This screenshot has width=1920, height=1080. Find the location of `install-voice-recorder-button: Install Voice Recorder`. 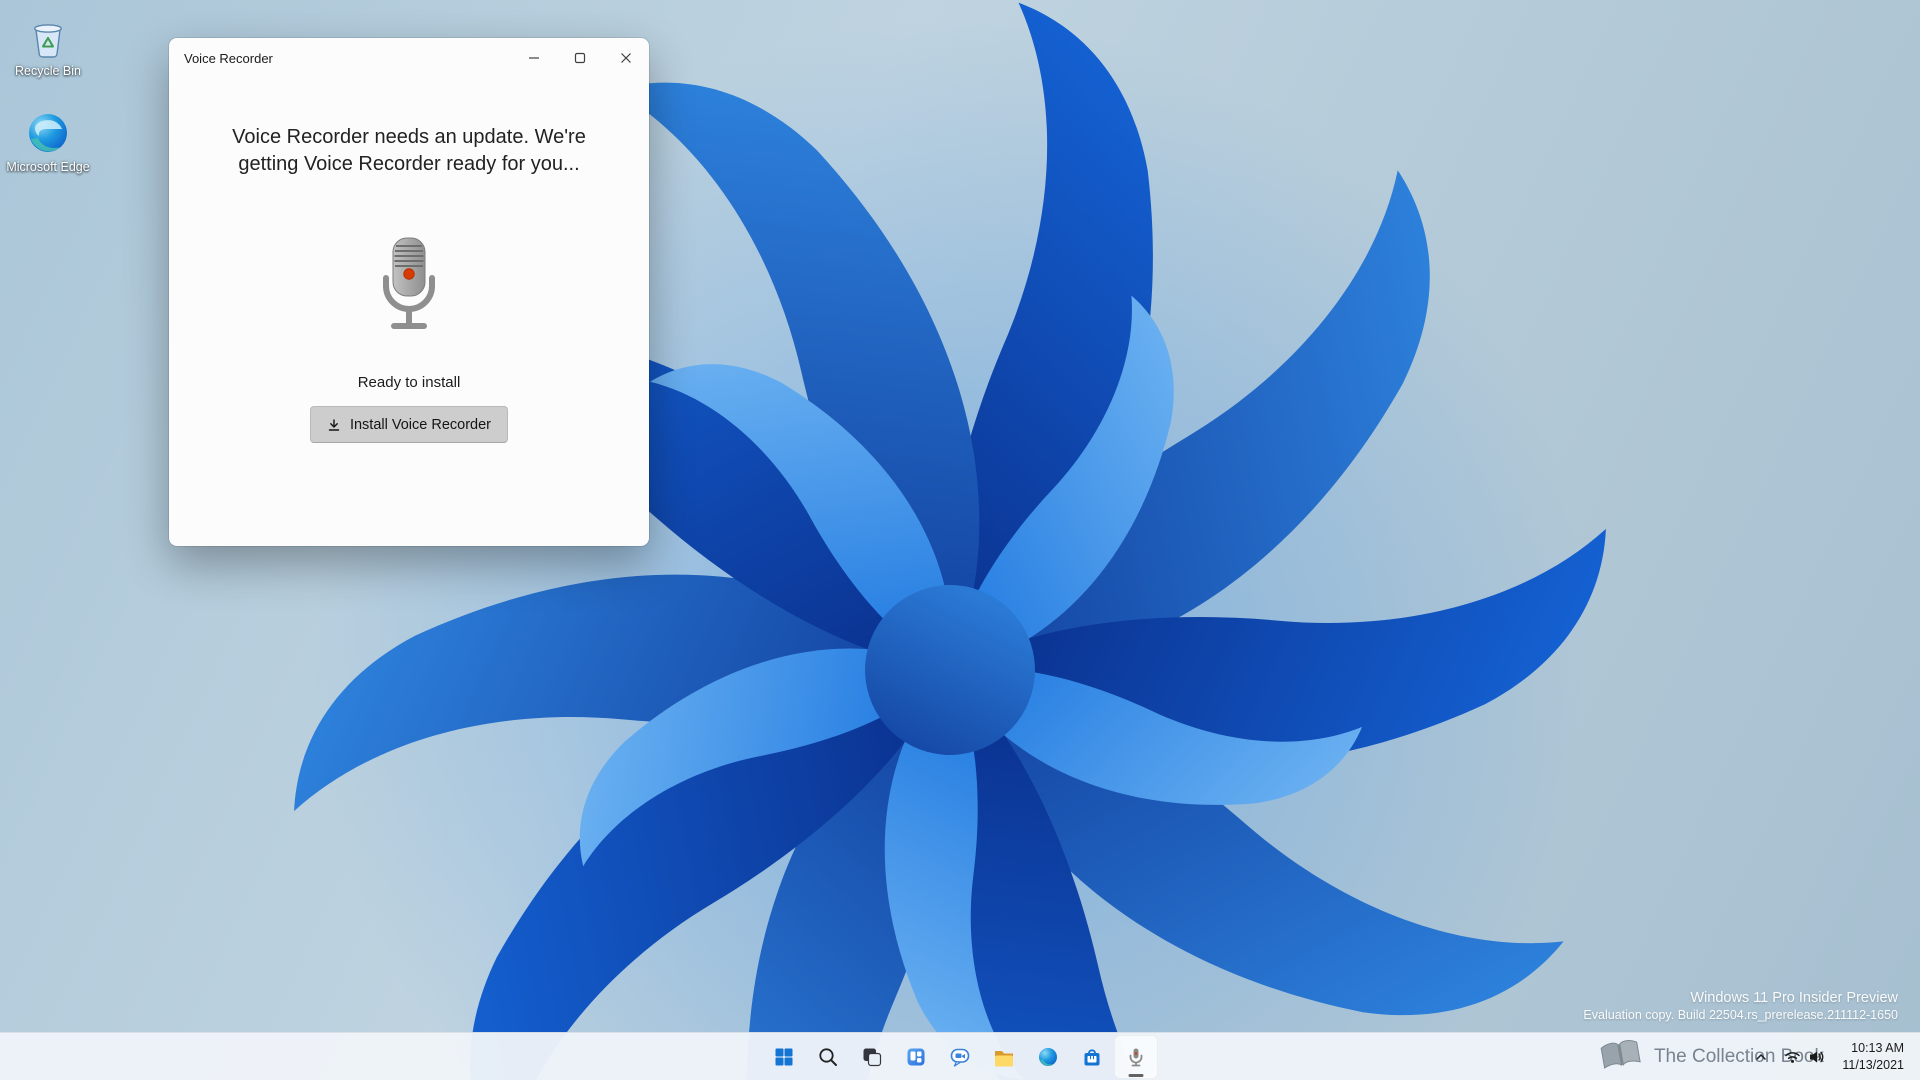

install-voice-recorder-button: Install Voice Recorder is located at coordinates (409, 425).